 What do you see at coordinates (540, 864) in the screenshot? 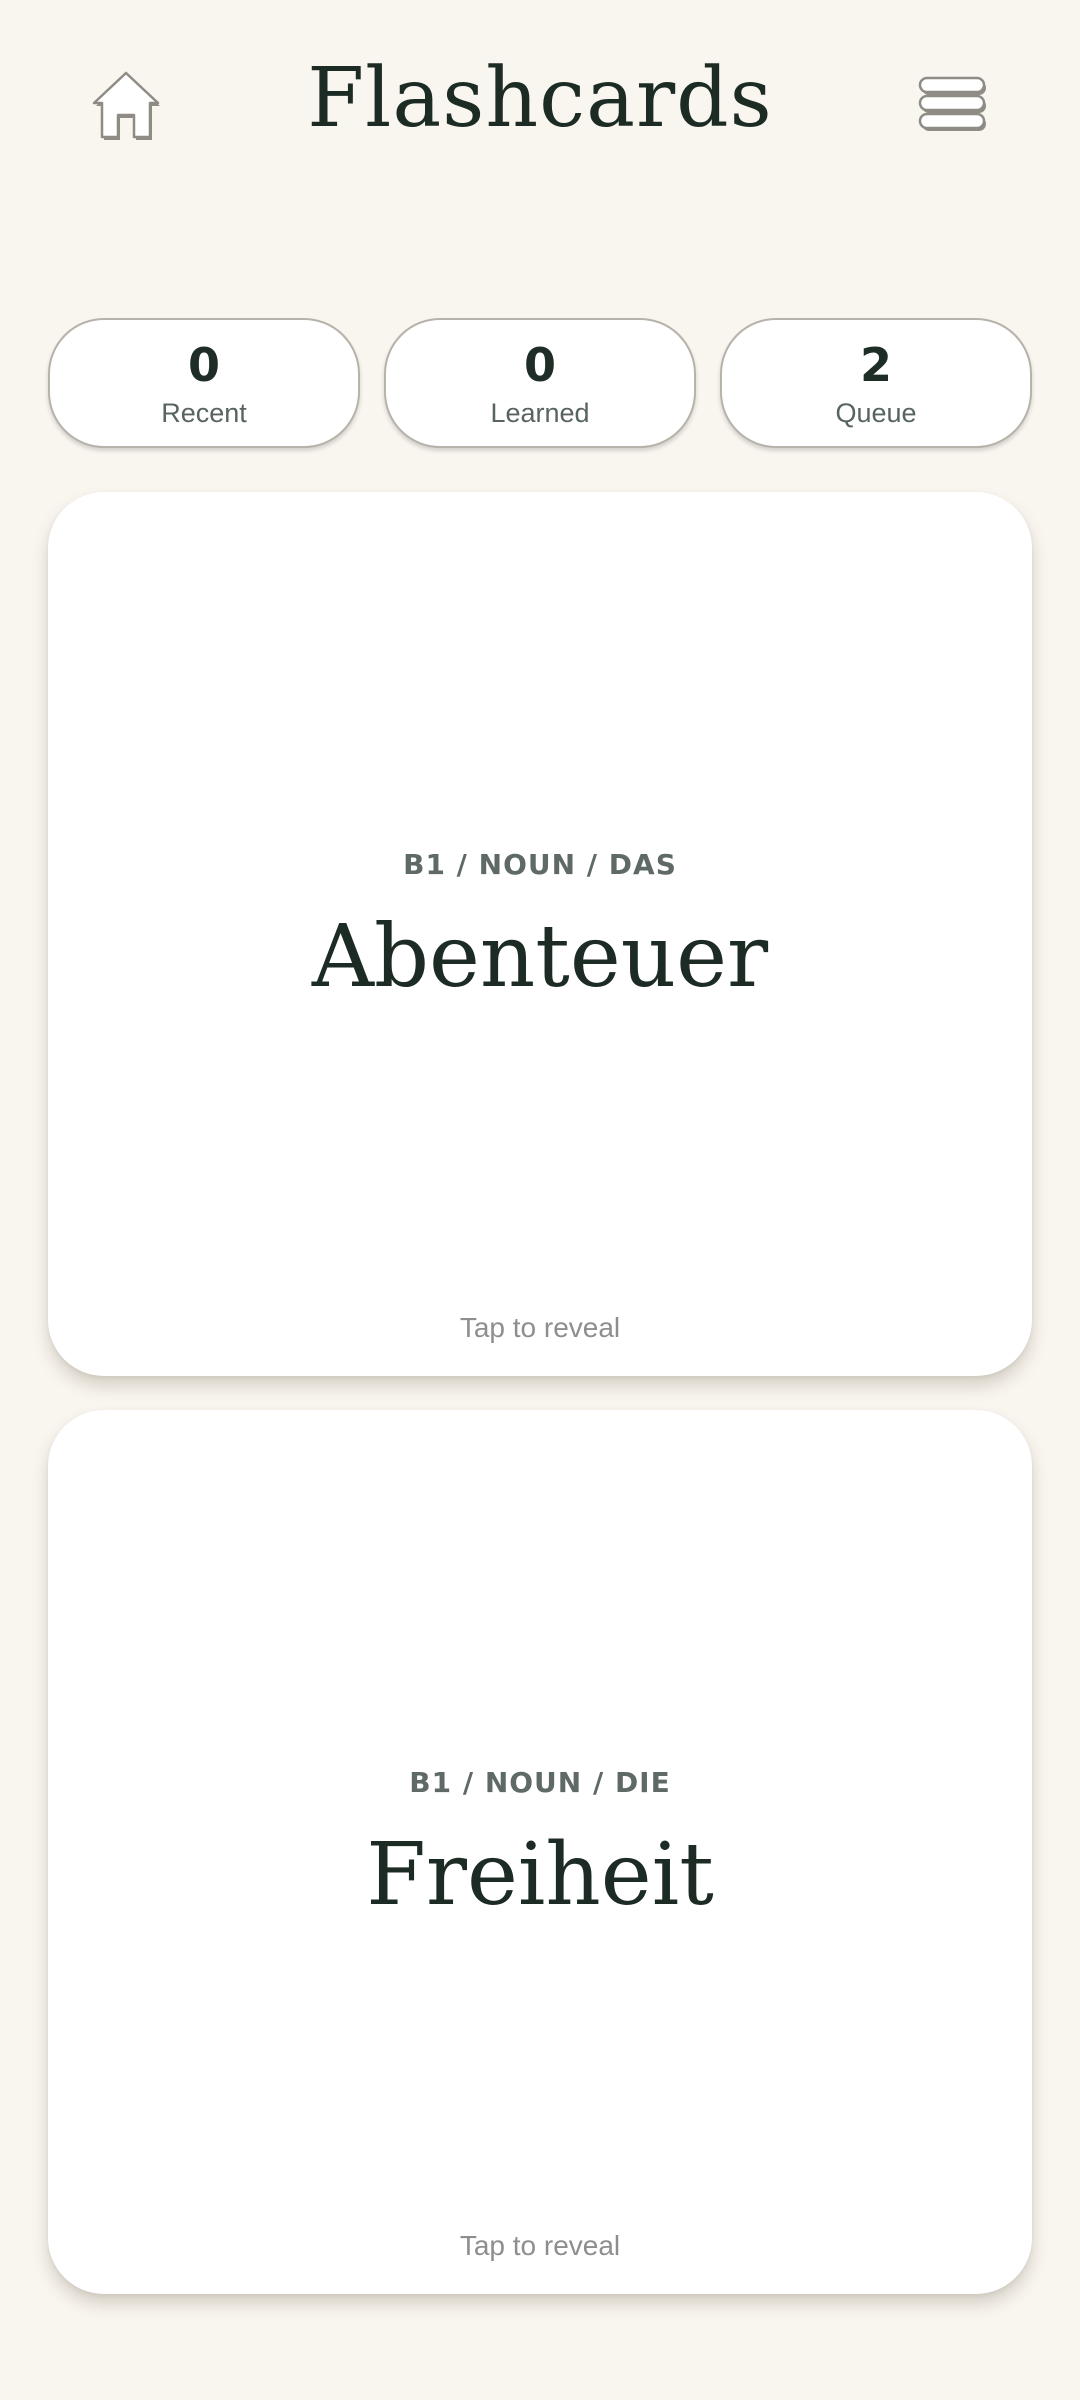
I see `card-meta: B1 / NOUN / DAS` at bounding box center [540, 864].